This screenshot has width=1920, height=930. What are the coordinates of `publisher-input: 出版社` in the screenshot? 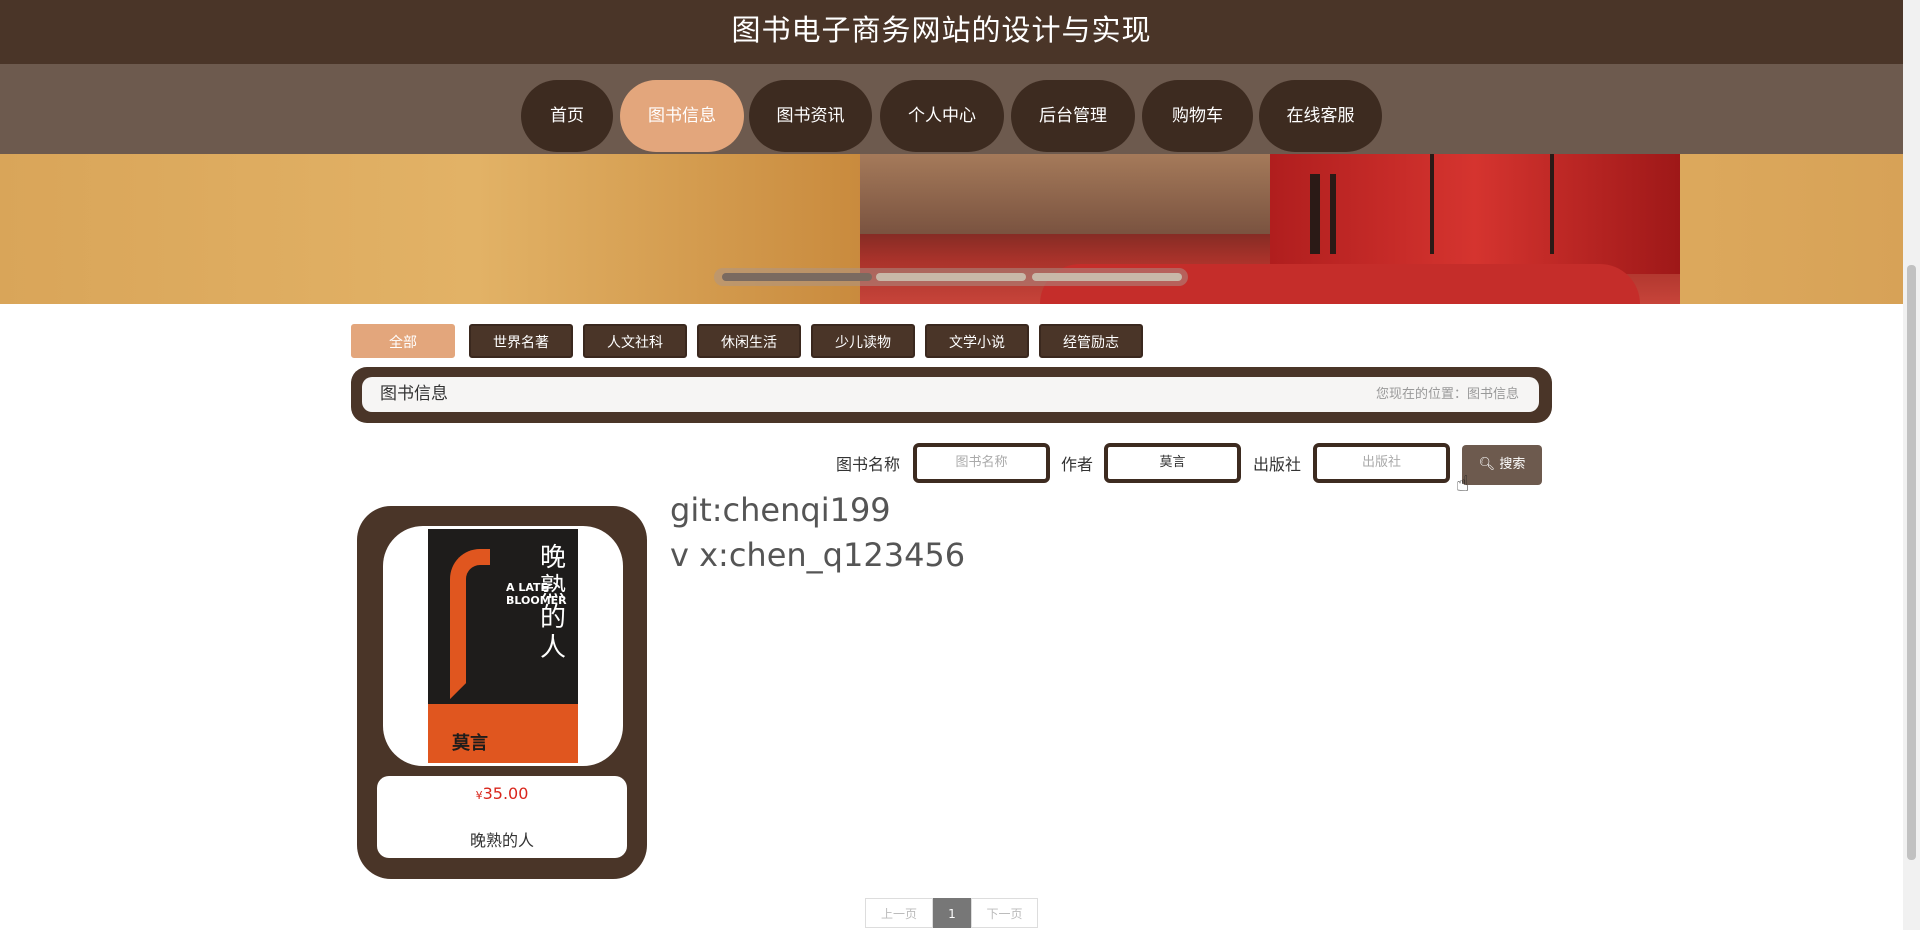 It's located at (1381, 463).